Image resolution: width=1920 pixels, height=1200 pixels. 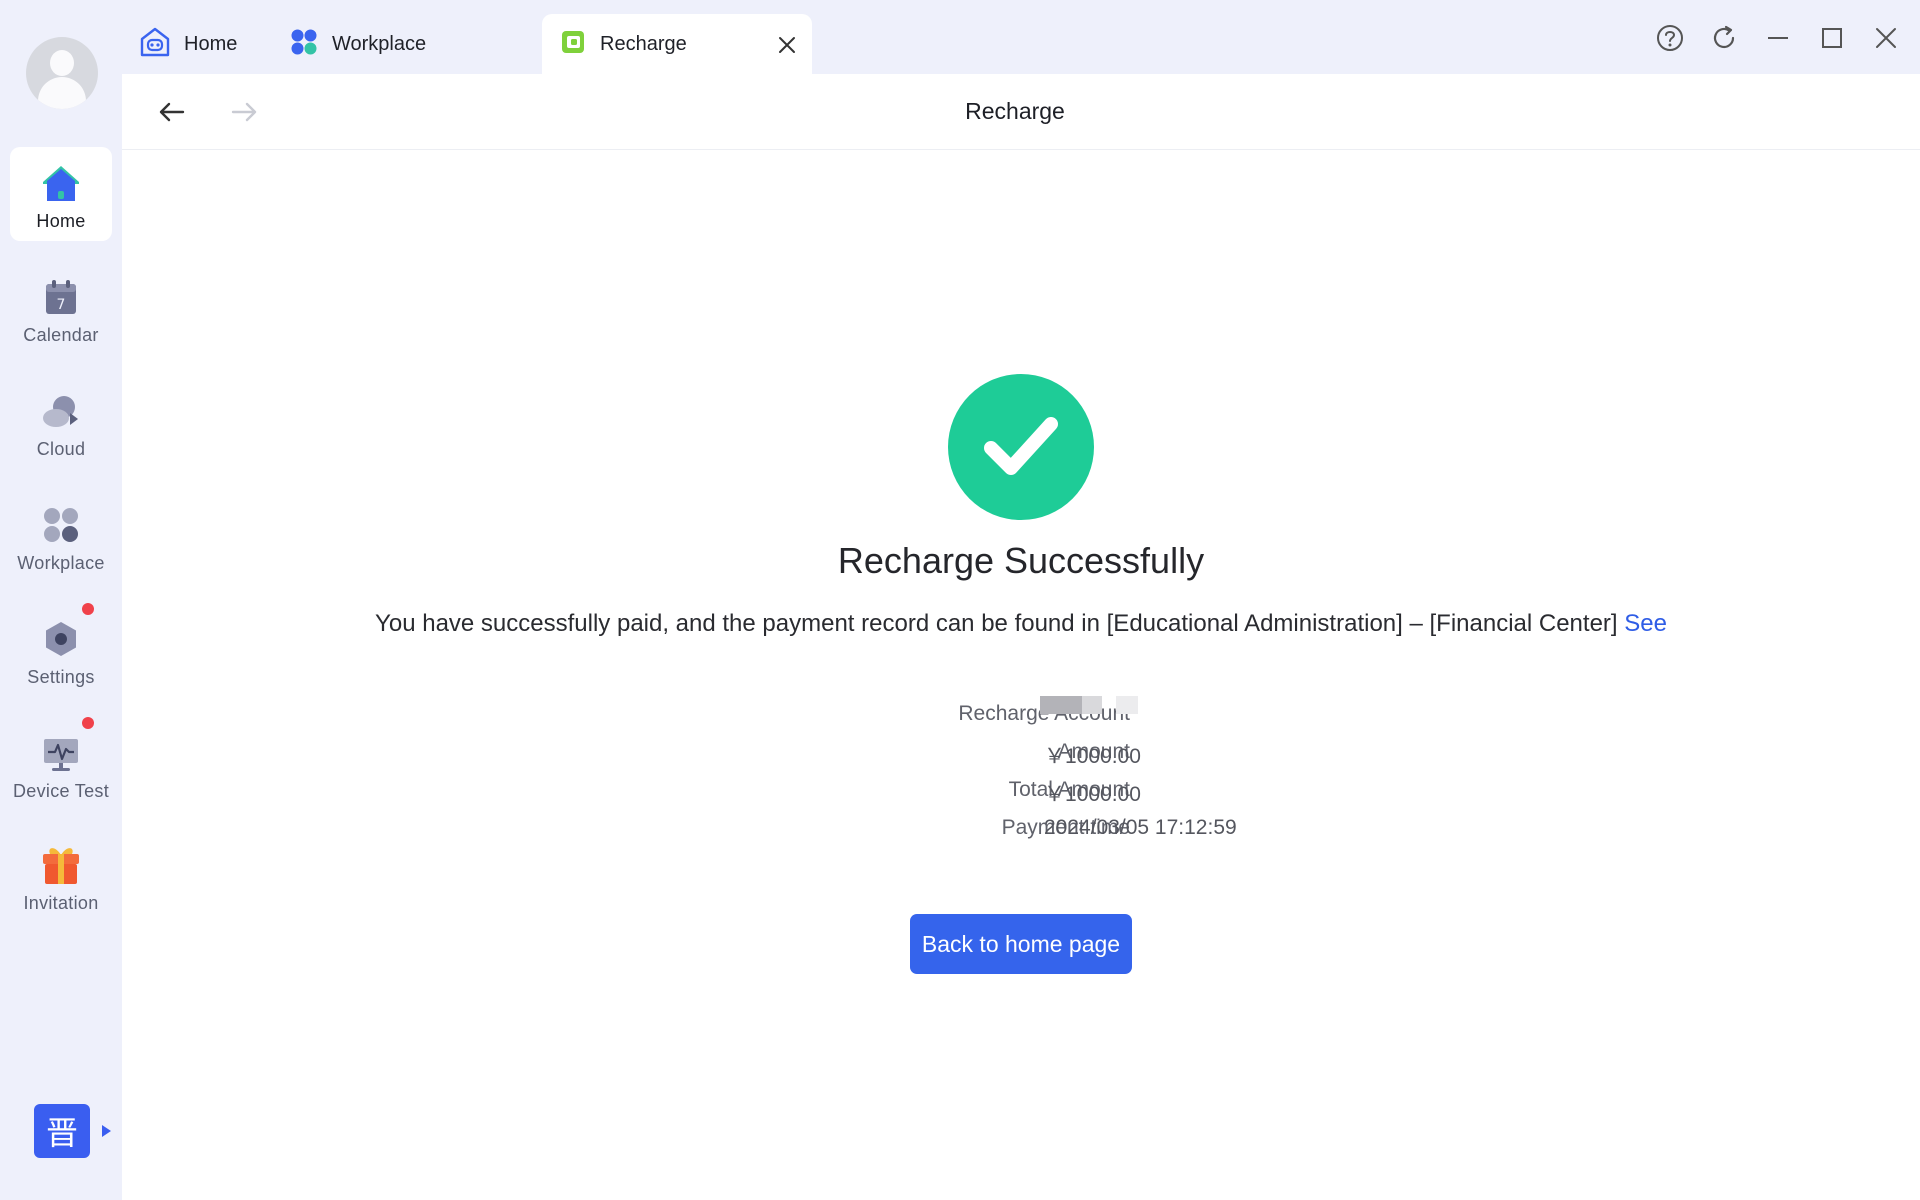 I want to click on tab-label: Recharge, so click(x=643, y=43).